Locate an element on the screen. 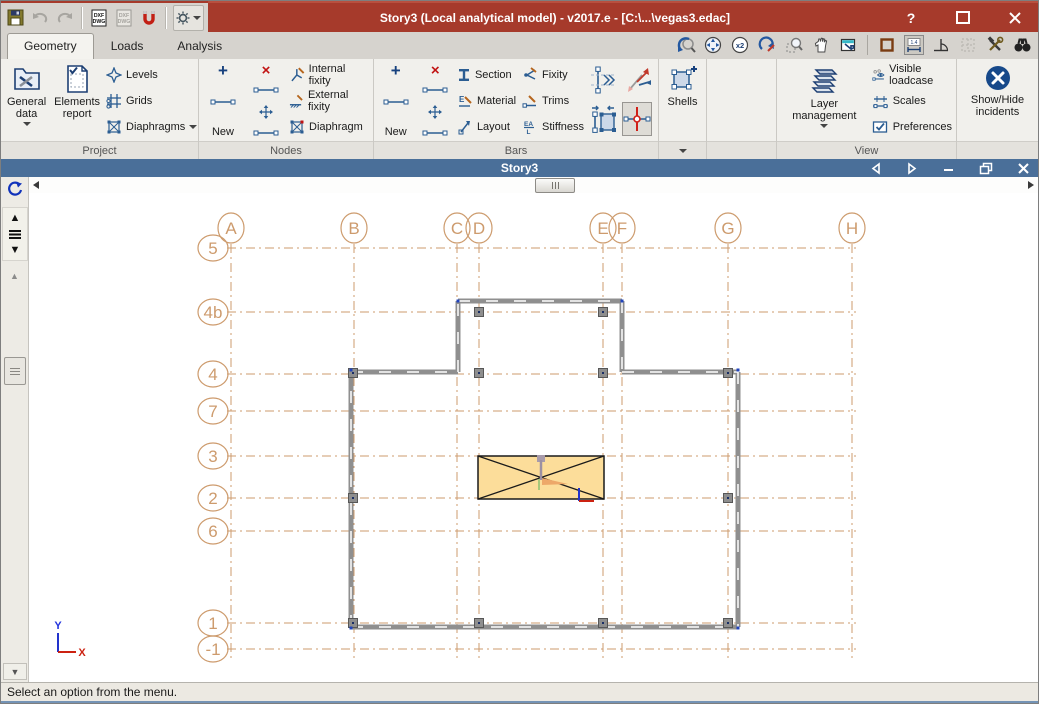 The height and width of the screenshot is (704, 1039). vertical-scrollbar-thumb is located at coordinates (15, 371).